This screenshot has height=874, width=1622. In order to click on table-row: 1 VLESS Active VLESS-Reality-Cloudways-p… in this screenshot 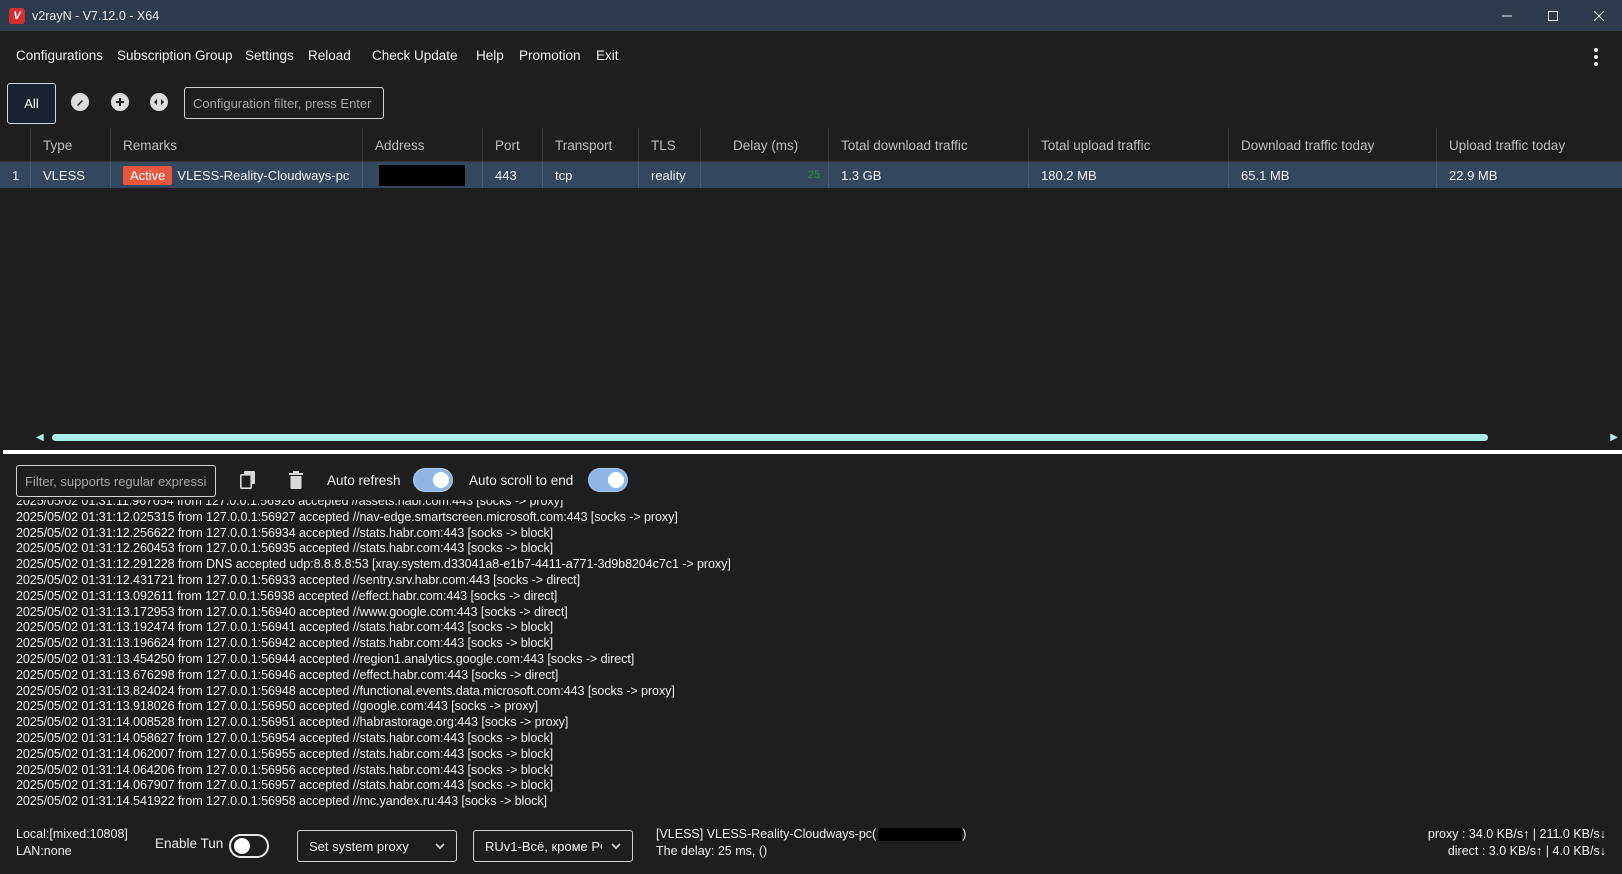, I will do `click(811, 175)`.